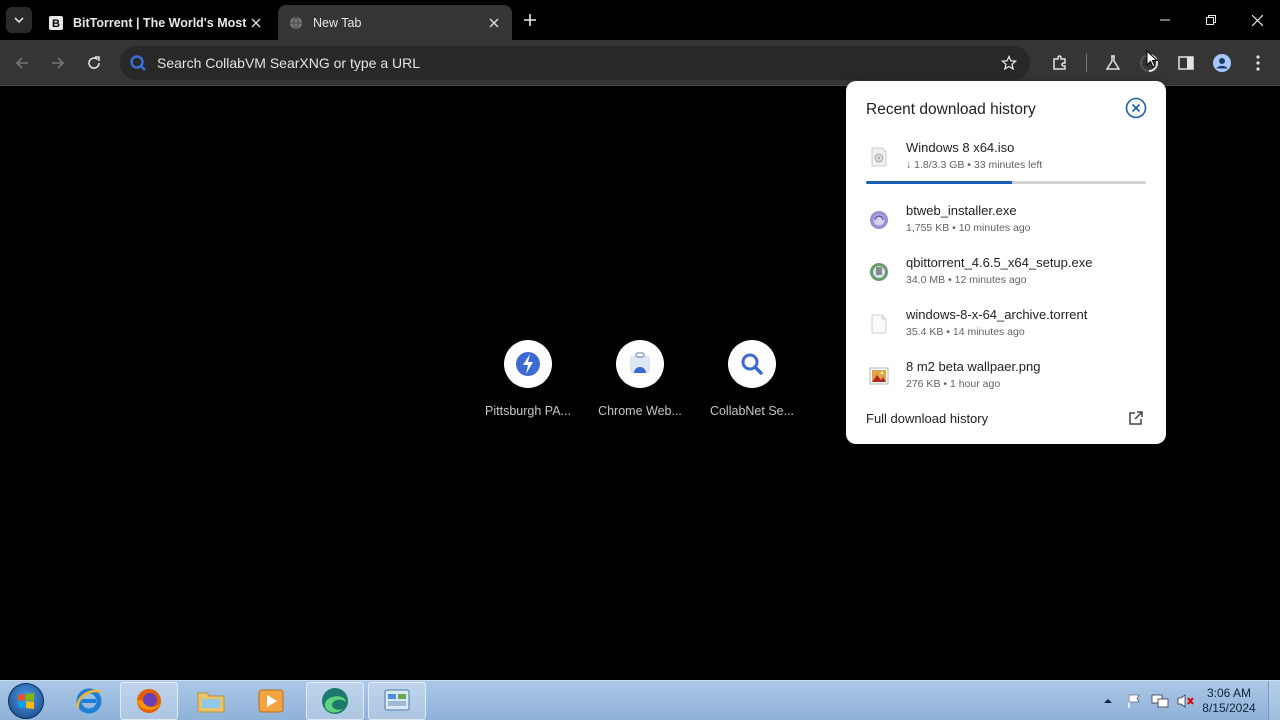 This screenshot has width=1280, height=720. What do you see at coordinates (337, 22) in the screenshot?
I see `tab-title: New Tab` at bounding box center [337, 22].